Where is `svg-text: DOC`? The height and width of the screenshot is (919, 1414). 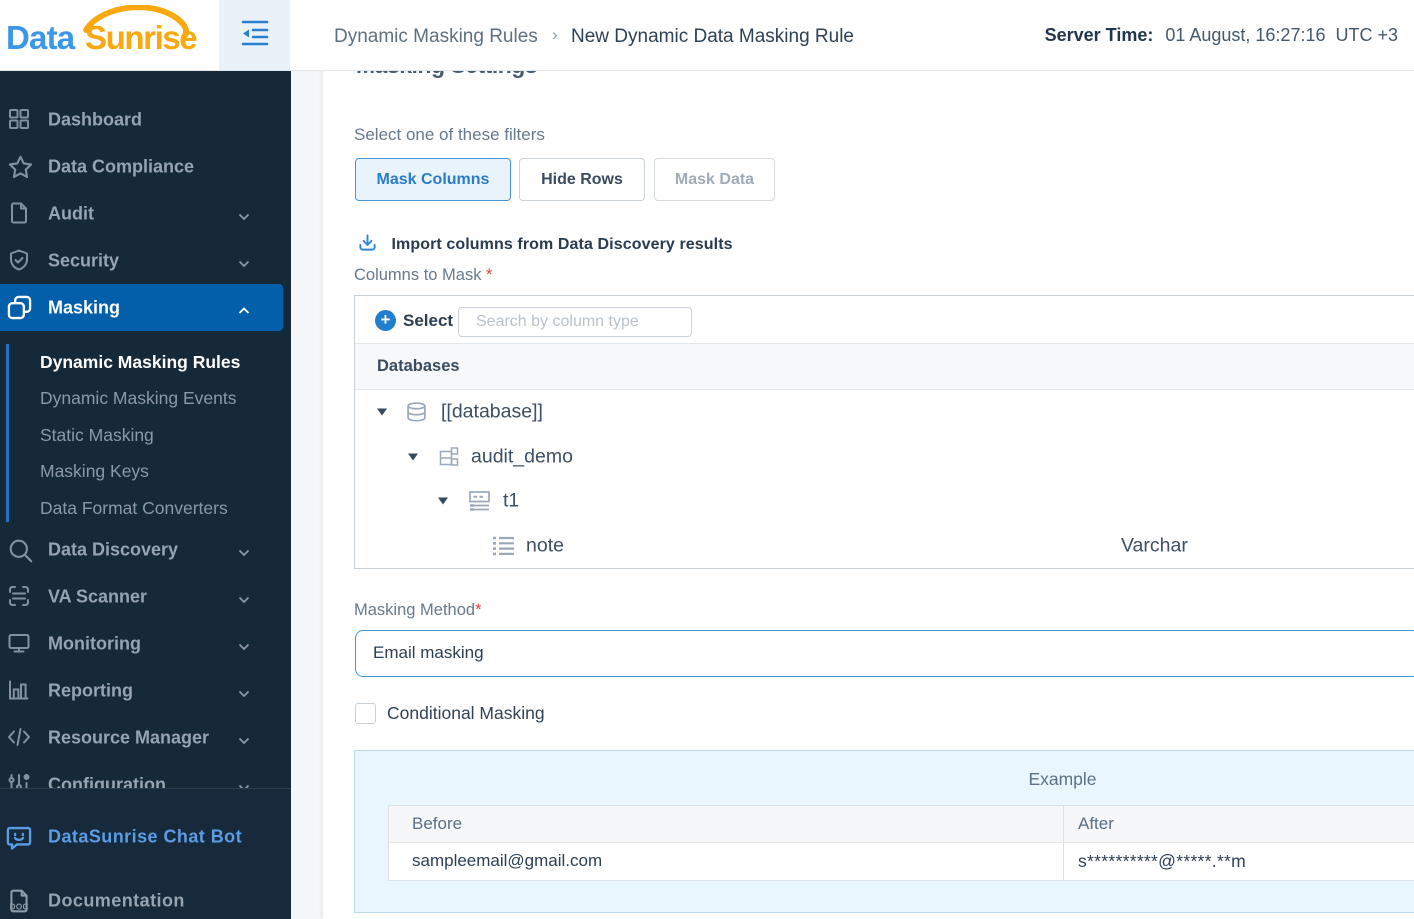
svg-text: DOC is located at coordinates (19, 906).